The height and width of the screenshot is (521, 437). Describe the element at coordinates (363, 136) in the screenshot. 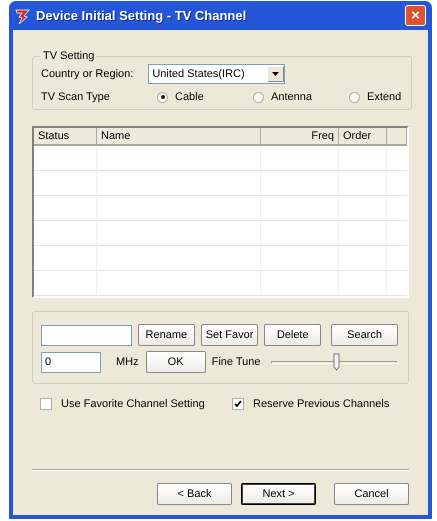

I see `column-header: Order` at that location.